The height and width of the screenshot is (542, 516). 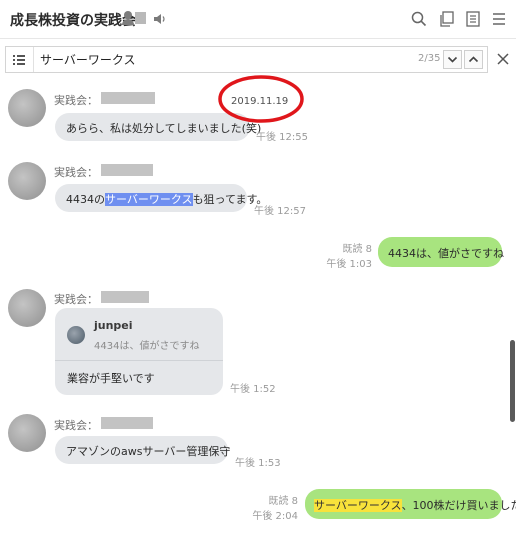 What do you see at coordinates (473, 19) in the screenshot?
I see `notes-icon` at bounding box center [473, 19].